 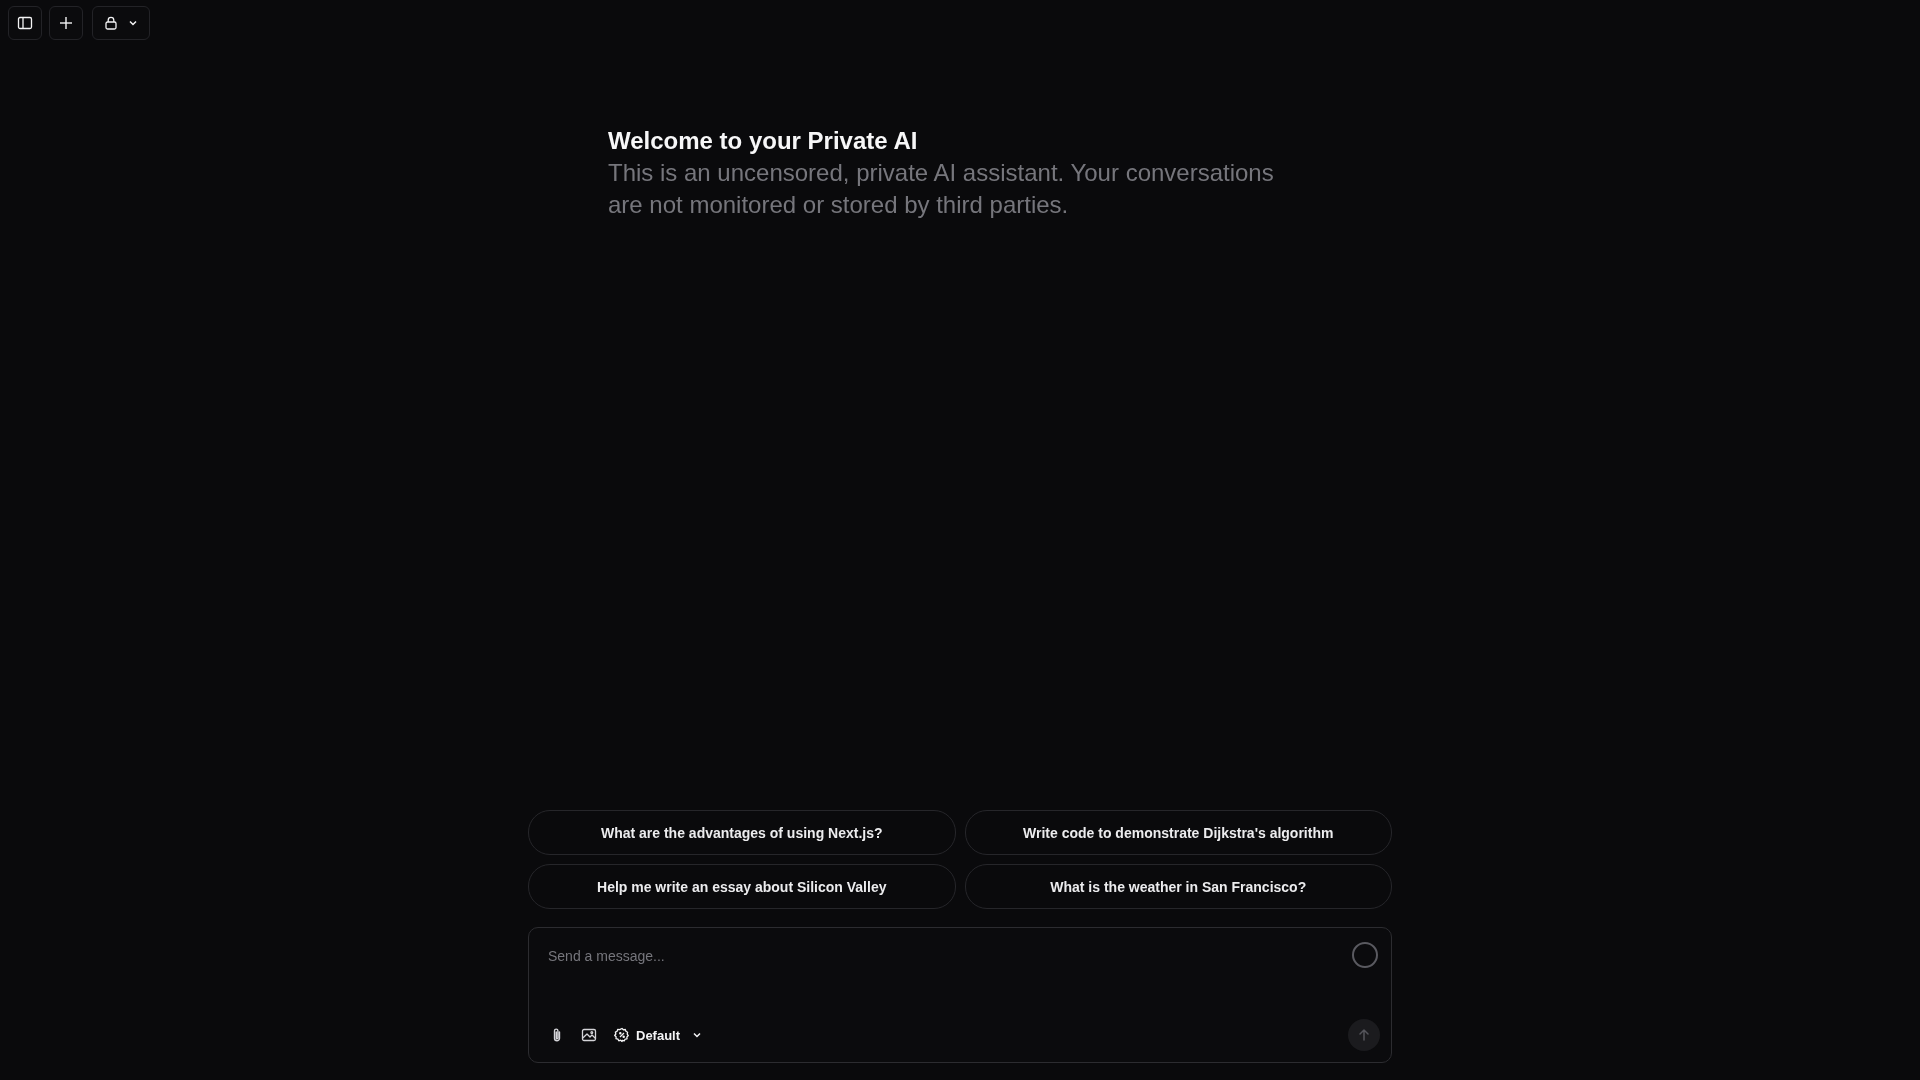 I want to click on mode-dropdown: Default, so click(x=658, y=1035).